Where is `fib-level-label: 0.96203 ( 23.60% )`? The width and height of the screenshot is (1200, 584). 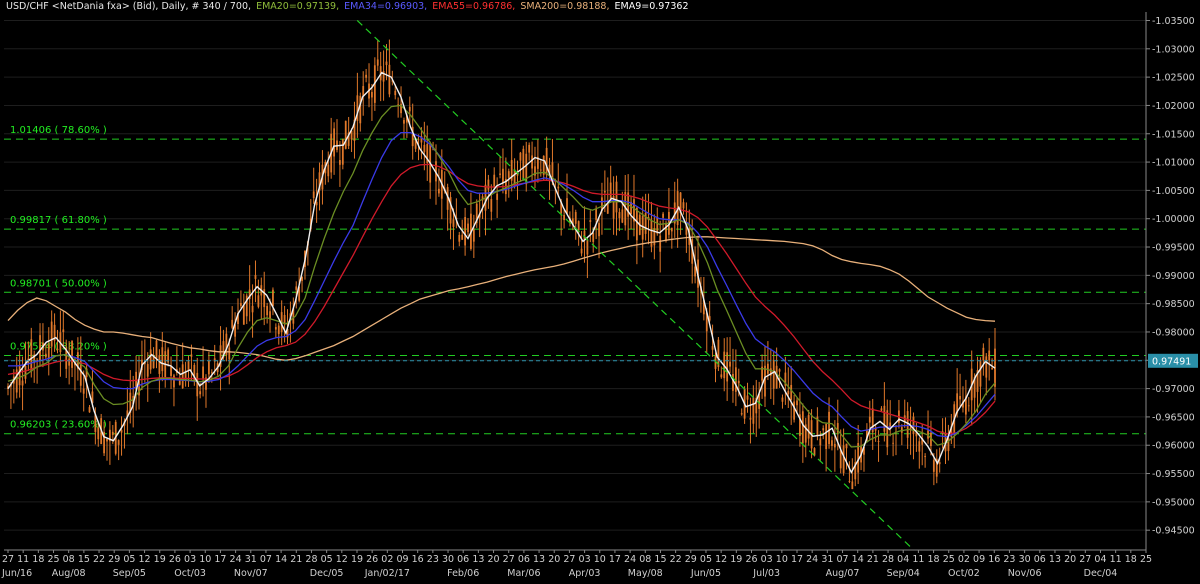 fib-level-label: 0.96203 ( 23.60% ) is located at coordinates (58, 425).